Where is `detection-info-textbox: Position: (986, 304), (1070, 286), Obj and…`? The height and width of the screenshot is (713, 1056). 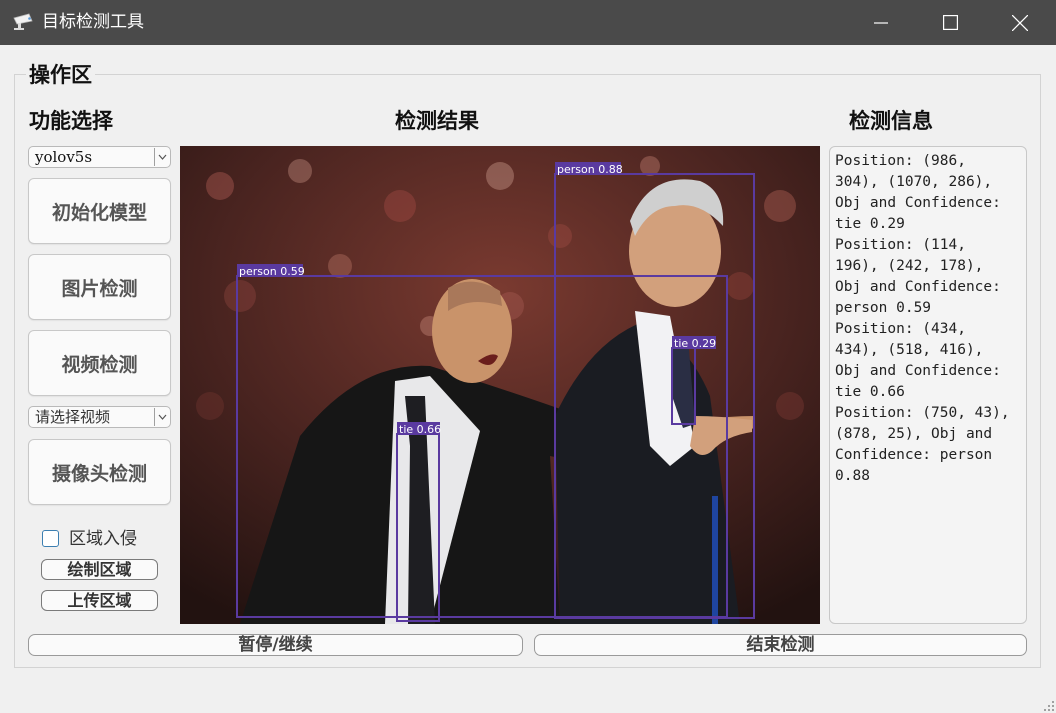 detection-info-textbox: Position: (986, 304), (1070, 286), Obj and… is located at coordinates (928, 385).